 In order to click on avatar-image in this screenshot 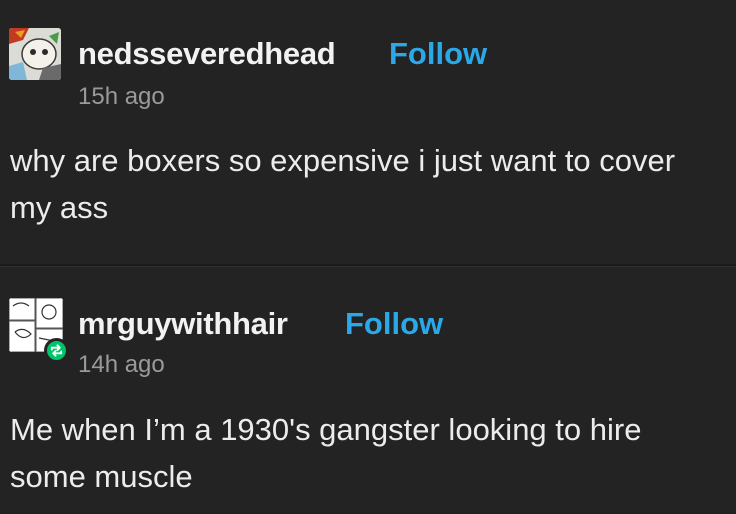, I will do `click(35, 54)`.